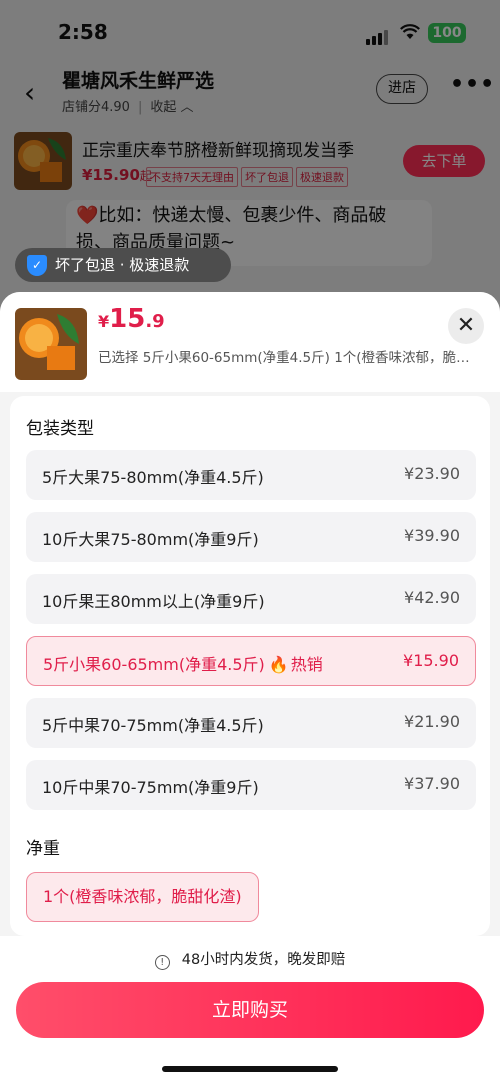 The height and width of the screenshot is (1082, 500). I want to click on sheet-footer: ! 48小时内发货，晚发即赔 立即购买, so click(250, 1009).